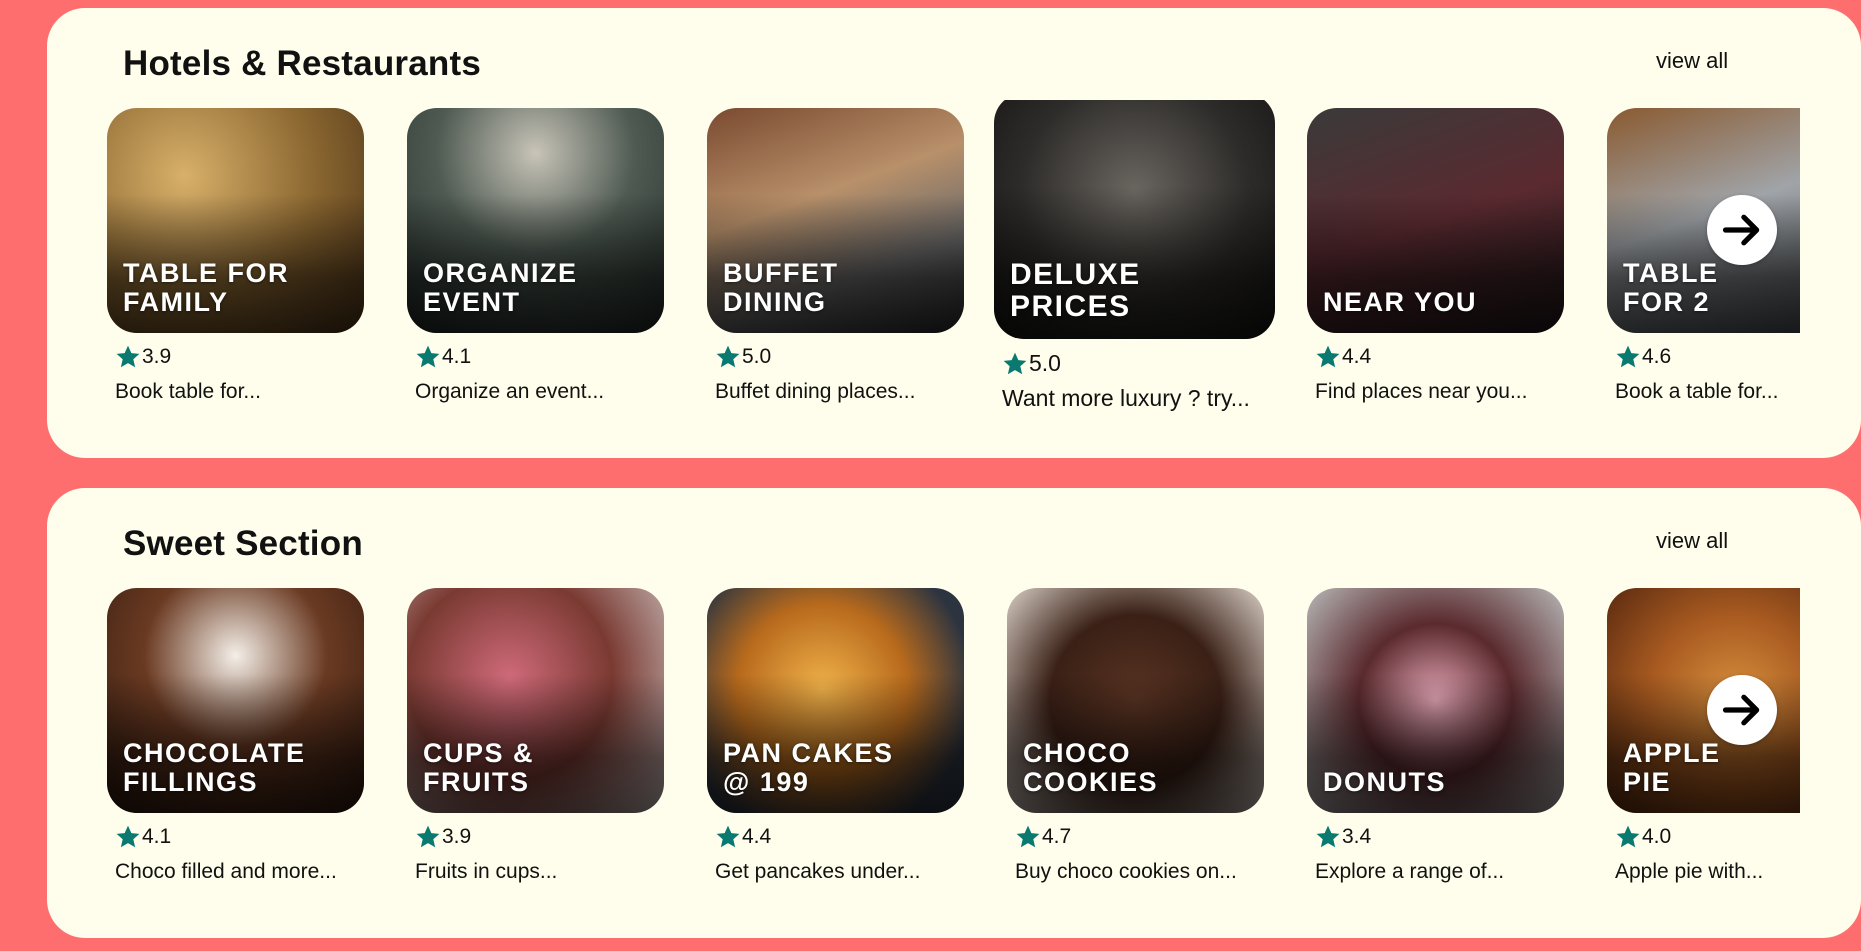  I want to click on card-overlay-title: DELUXE PRICES, so click(1075, 290).